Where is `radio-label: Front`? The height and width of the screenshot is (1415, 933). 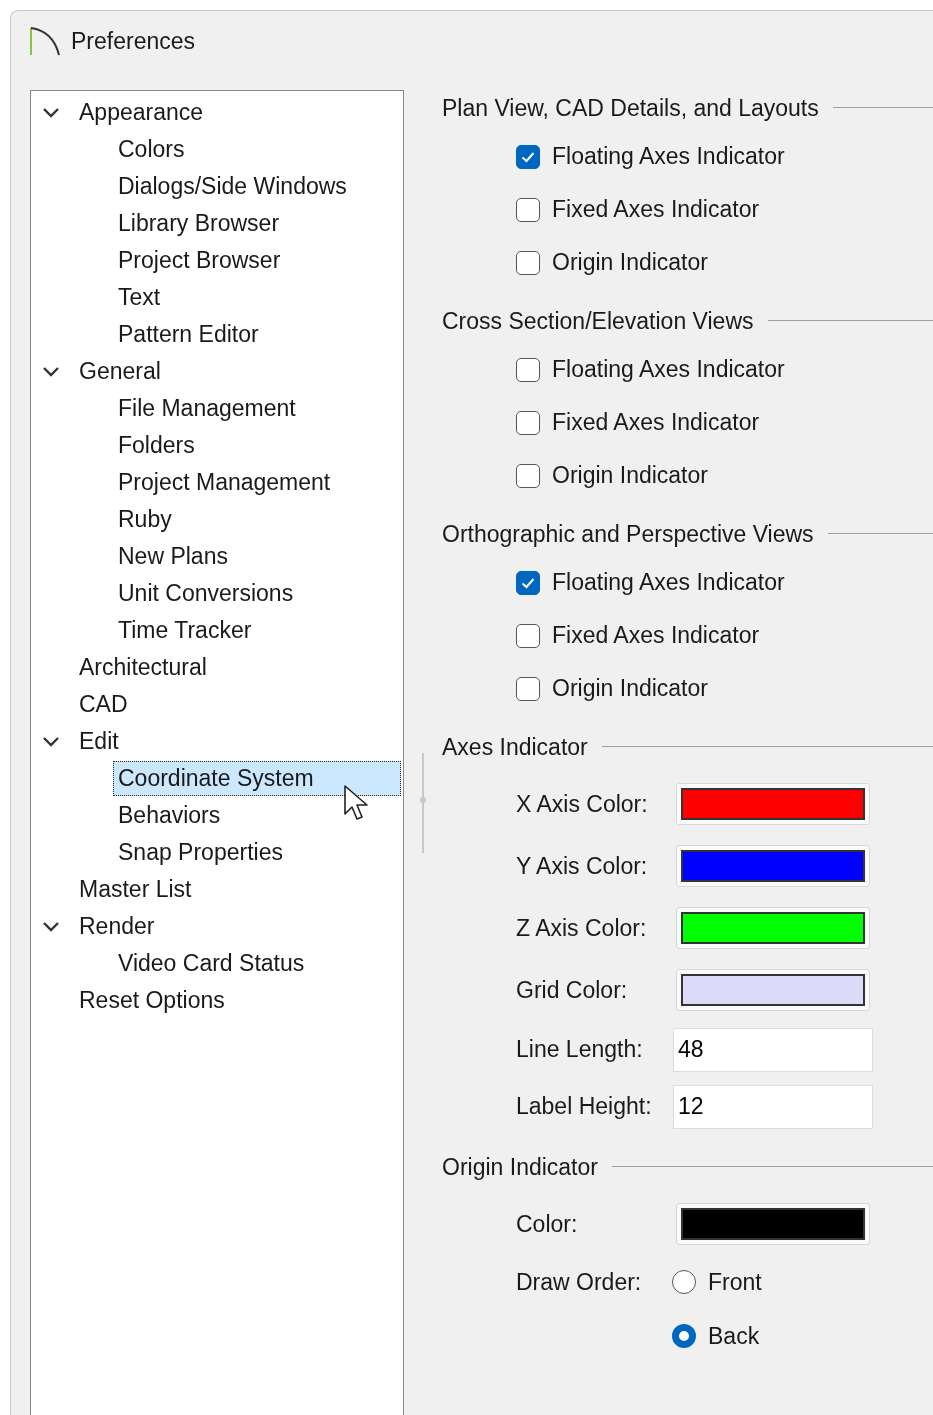
radio-label: Front is located at coordinates (735, 1282).